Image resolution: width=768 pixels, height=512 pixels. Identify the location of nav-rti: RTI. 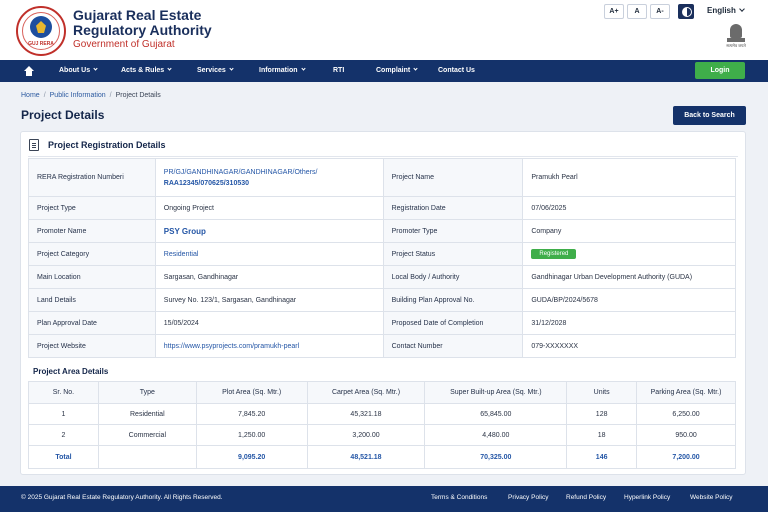
(338, 71).